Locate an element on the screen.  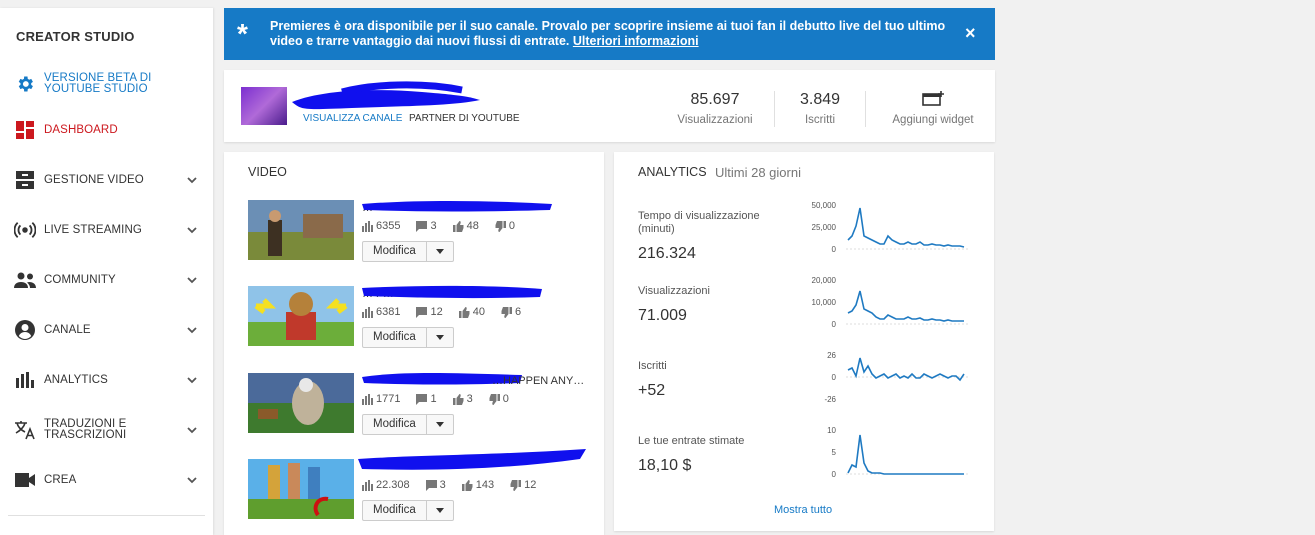
video-row: …HAPPEN ANY… 1771 1 3 0 Modifica is located at coordinates (418, 405).